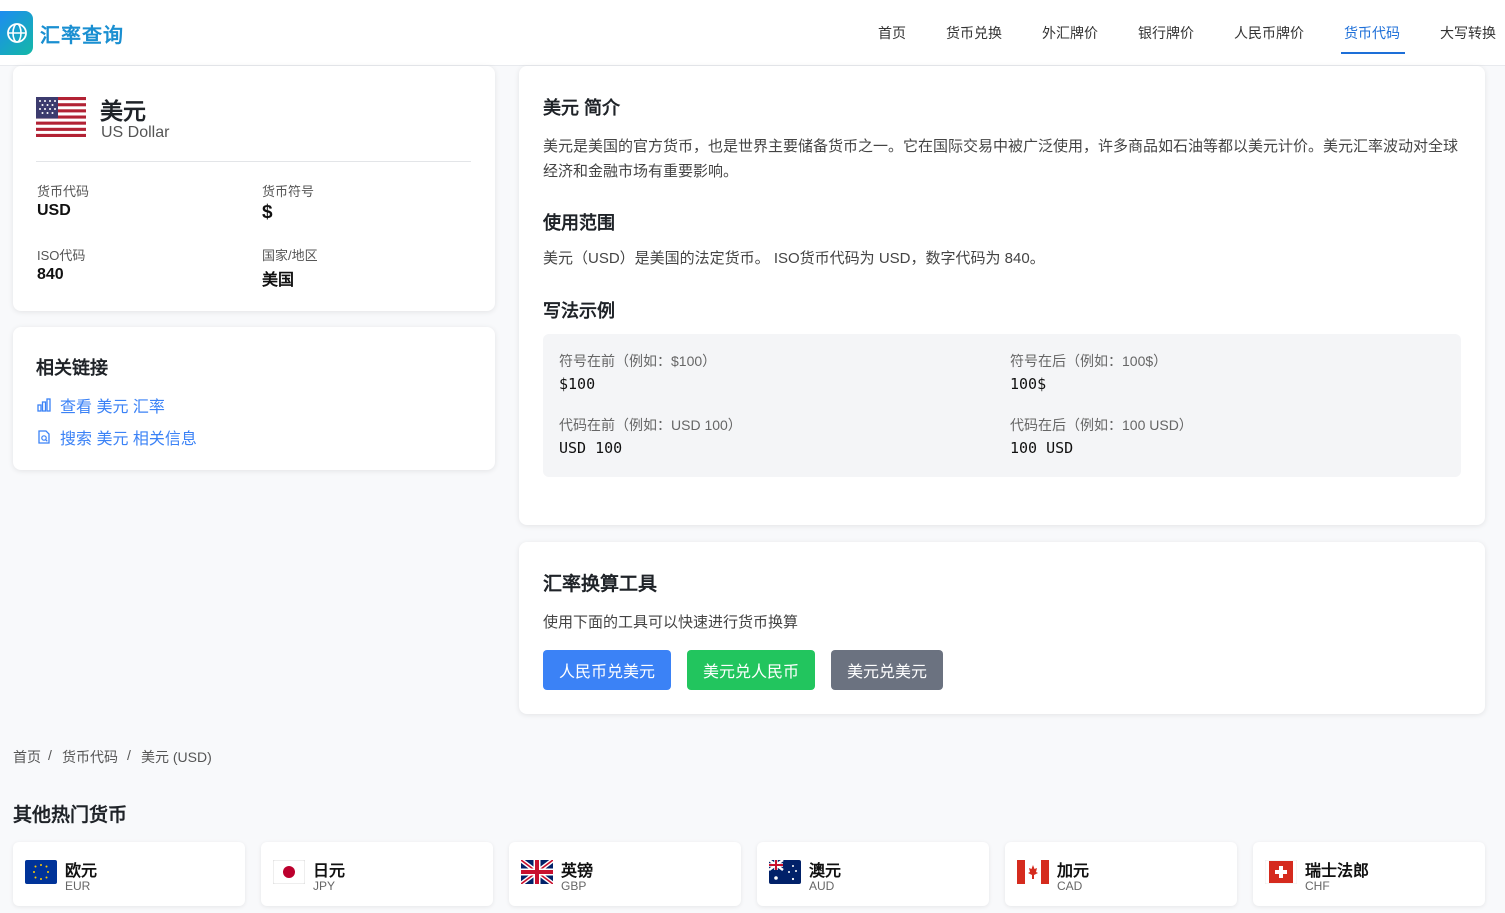  Describe the element at coordinates (591, 448) in the screenshot. I see `example-value: USD 100` at that location.